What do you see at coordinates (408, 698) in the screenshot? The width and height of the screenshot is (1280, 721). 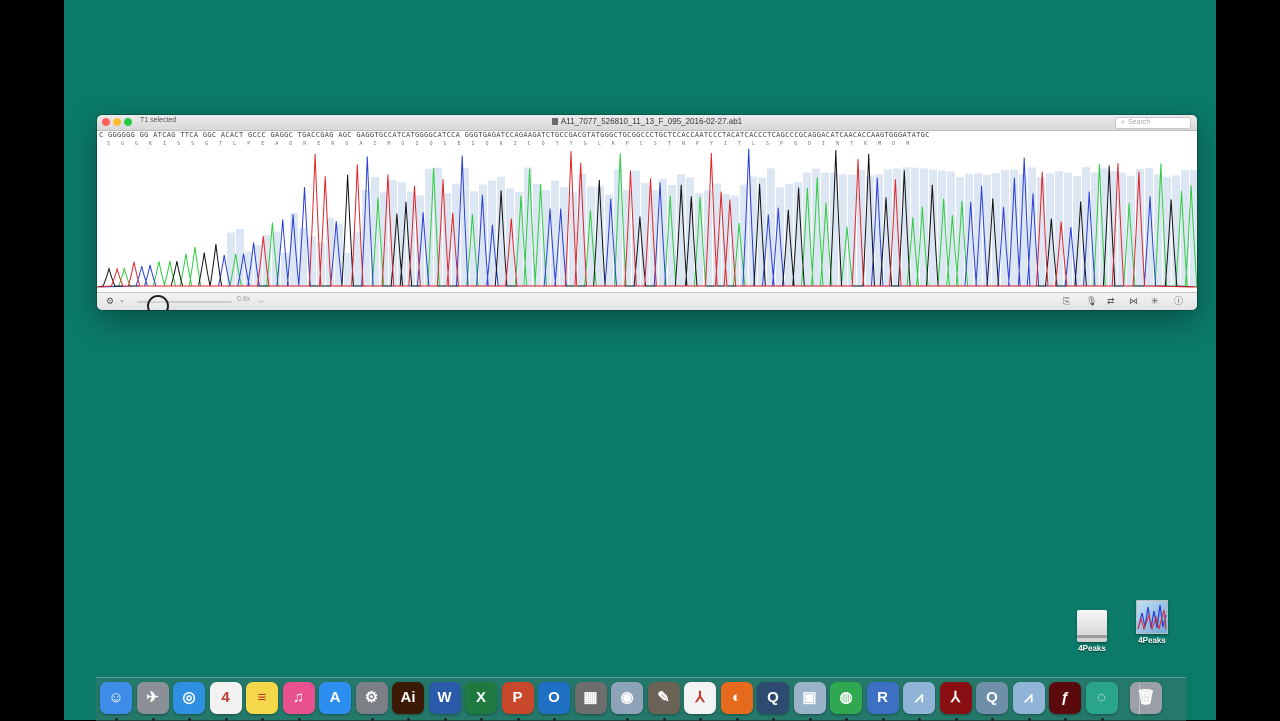 I see `dock-icon-illustrator: Ai` at bounding box center [408, 698].